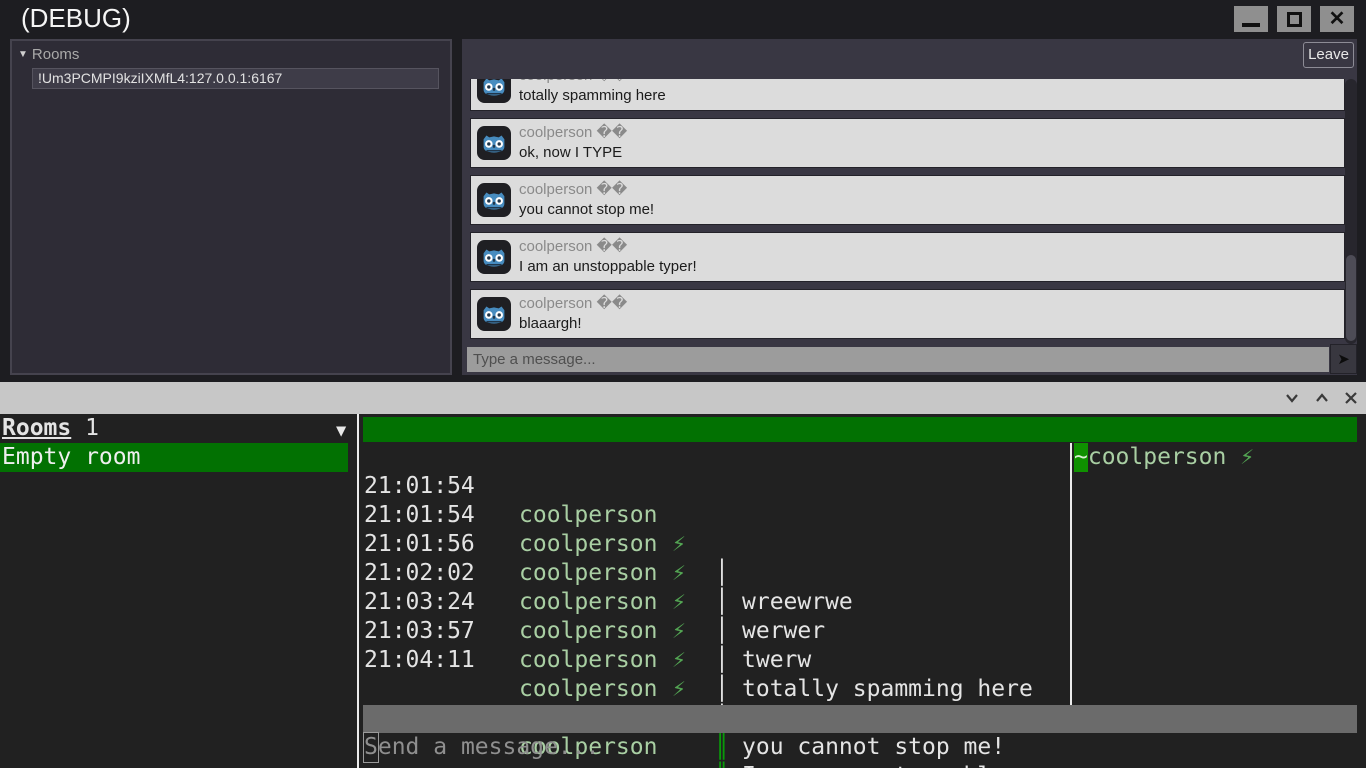 The height and width of the screenshot is (768, 1366). Describe the element at coordinates (907, 200) in the screenshot. I see `message-card: coolperson �� you cannot stop me!` at that location.